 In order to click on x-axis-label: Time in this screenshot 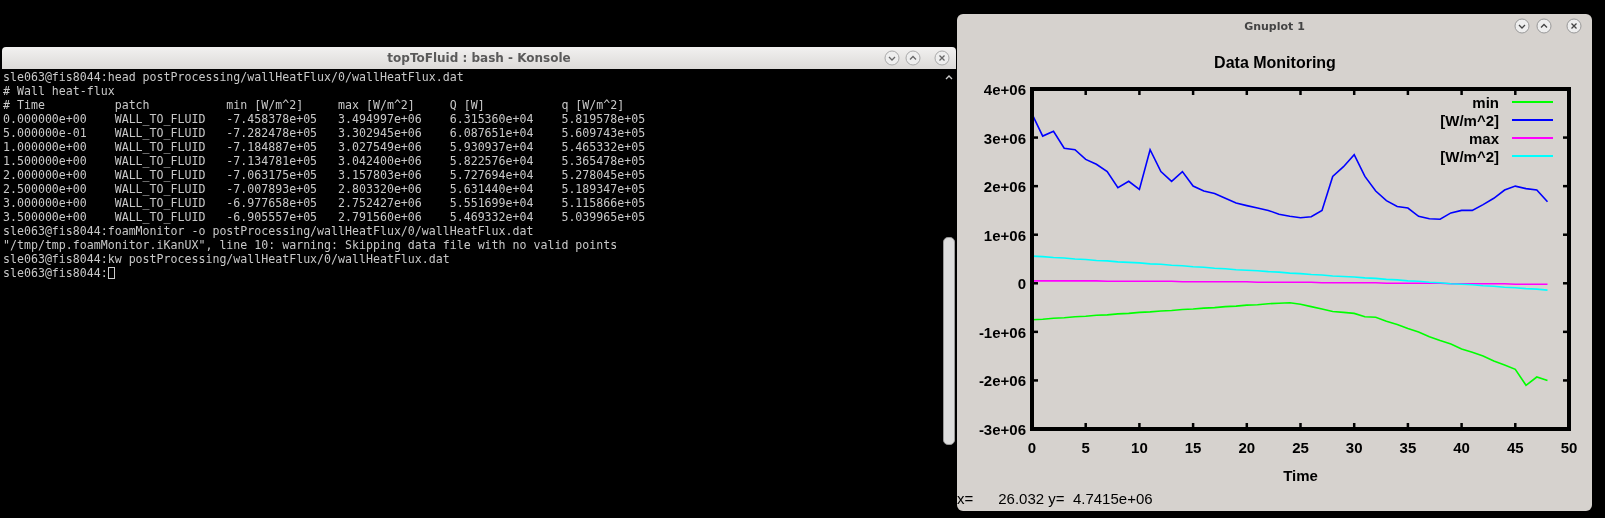, I will do `click(1300, 475)`.